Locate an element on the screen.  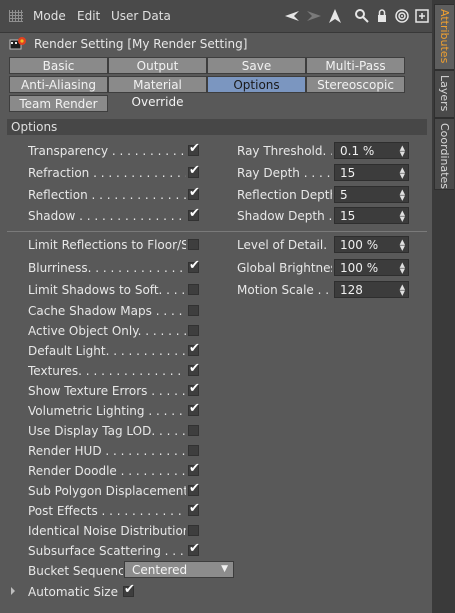
ray-depth-label: Ray Depth . . . . . . is located at coordinates (284, 173).